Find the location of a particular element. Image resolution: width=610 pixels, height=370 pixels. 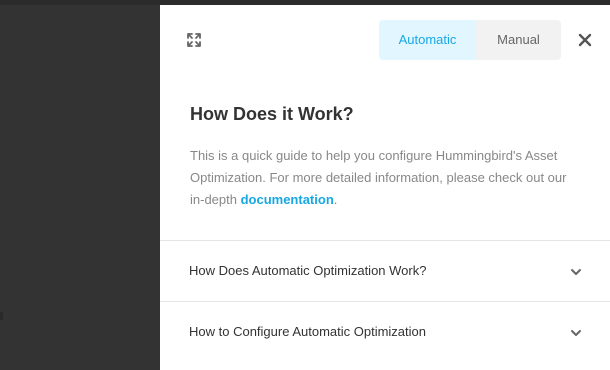

tab-automatic: Automatic is located at coordinates (427, 40).